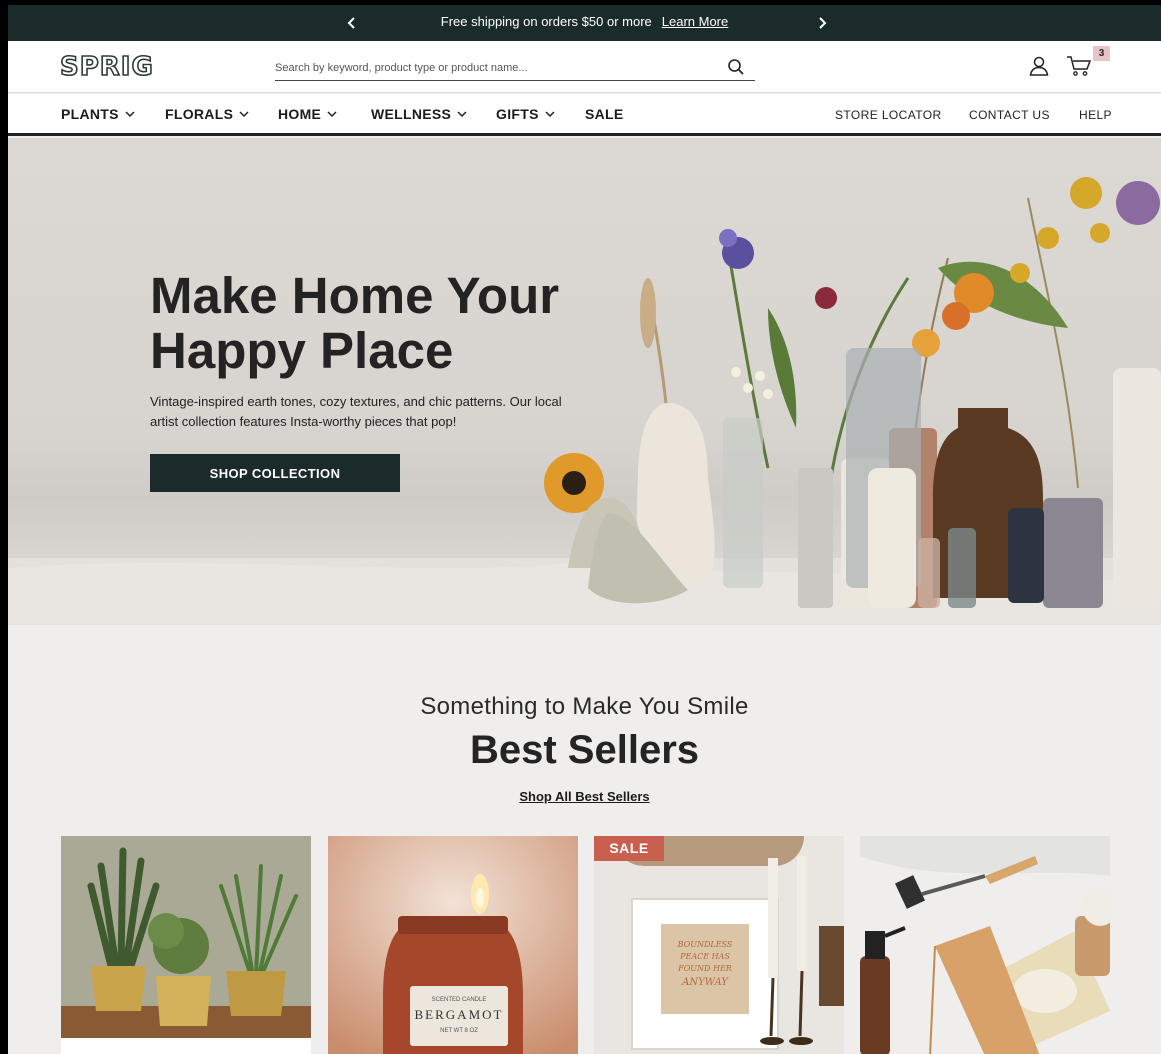  I want to click on print-text-line1: BOUNDLESS, so click(705, 944).